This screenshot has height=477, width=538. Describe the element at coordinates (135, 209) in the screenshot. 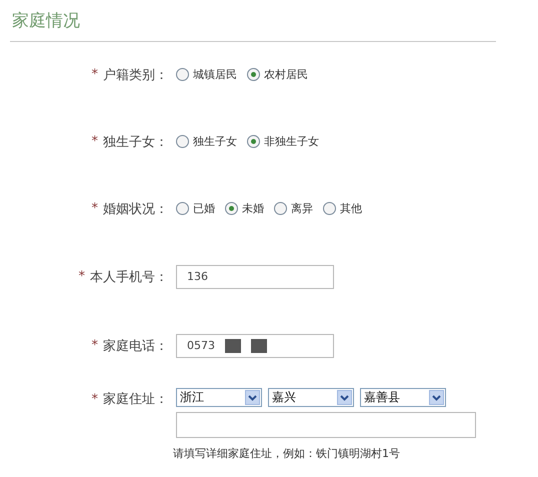

I see `field-label: 婚姻状况：` at that location.